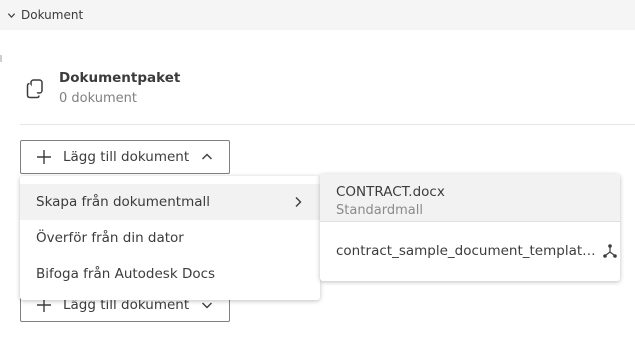  I want to click on plus-icon, so click(44, 157).